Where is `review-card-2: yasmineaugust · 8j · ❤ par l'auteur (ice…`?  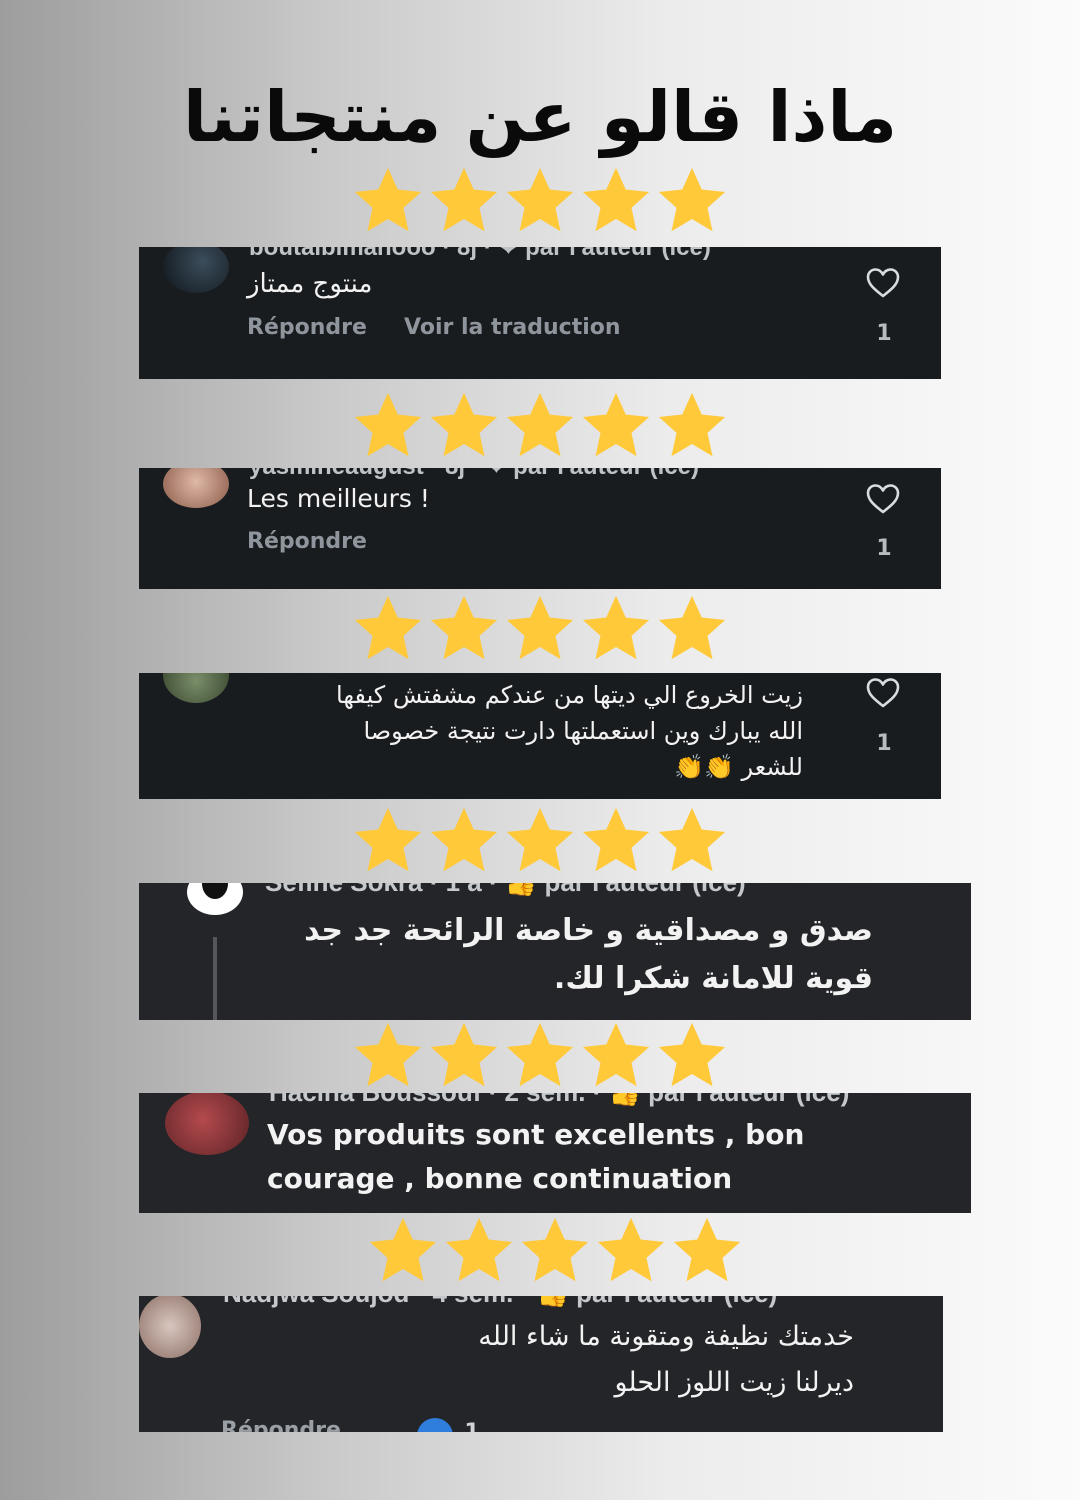 review-card-2: yasmineaugust · 8j · ❤ par l'auteur (ice… is located at coordinates (540, 528).